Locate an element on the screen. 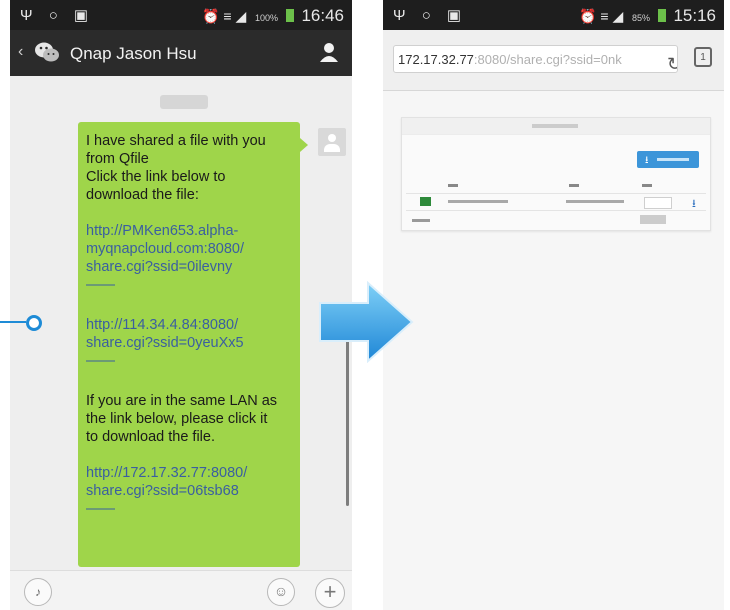 This screenshot has width=730, height=610. browser-toolbar: 172.17.32.77:8080/share.cgi?ssid=0nk ↻ 1 is located at coordinates (553, 60).